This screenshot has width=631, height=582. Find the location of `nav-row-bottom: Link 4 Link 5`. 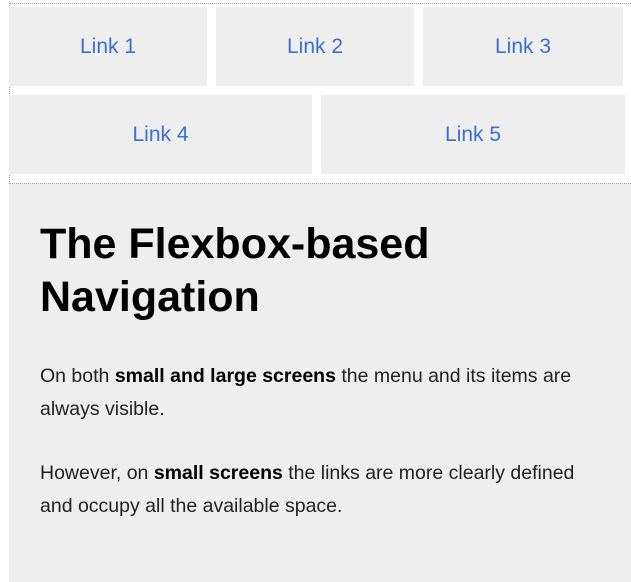

nav-row-bottom: Link 4 Link 5 is located at coordinates (320, 134).